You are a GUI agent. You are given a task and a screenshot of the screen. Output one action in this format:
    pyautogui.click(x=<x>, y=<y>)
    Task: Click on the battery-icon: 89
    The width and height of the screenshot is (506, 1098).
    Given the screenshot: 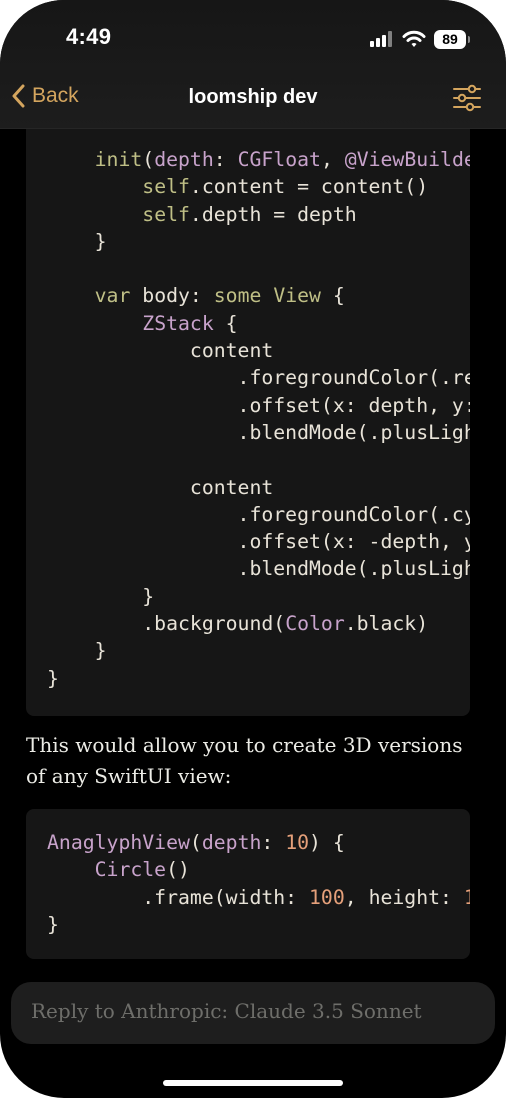 What is the action you would take?
    pyautogui.click(x=452, y=39)
    